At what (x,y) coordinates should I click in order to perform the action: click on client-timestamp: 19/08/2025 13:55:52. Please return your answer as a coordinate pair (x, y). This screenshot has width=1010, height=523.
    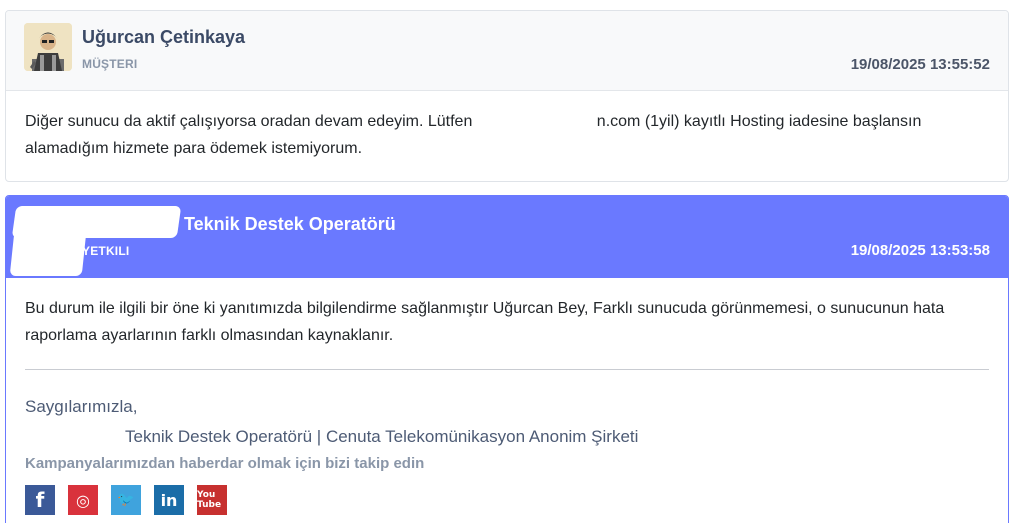
    Looking at the image, I should click on (920, 64).